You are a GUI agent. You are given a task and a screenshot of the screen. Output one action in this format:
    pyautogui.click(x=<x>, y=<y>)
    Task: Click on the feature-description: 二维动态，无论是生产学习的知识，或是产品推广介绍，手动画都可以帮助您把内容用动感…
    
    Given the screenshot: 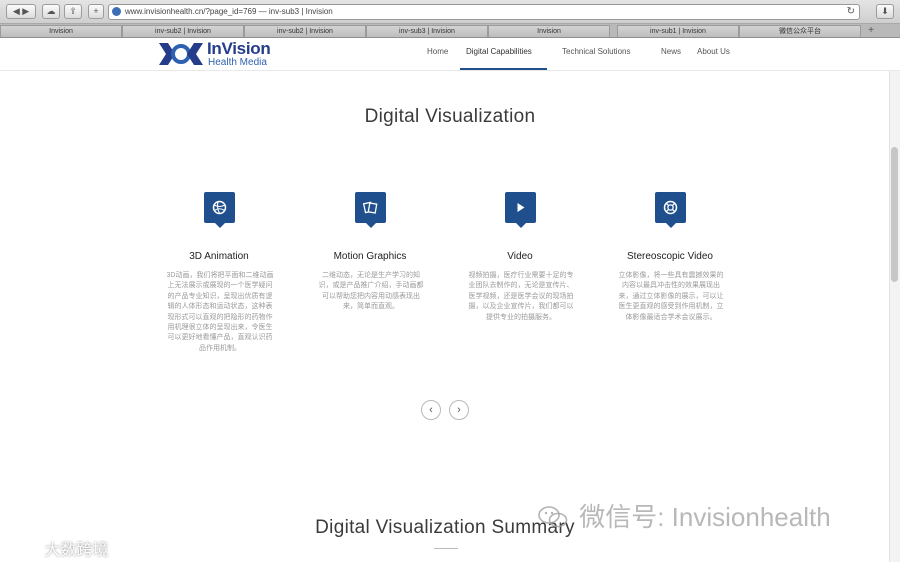 What is the action you would take?
    pyautogui.click(x=371, y=291)
    